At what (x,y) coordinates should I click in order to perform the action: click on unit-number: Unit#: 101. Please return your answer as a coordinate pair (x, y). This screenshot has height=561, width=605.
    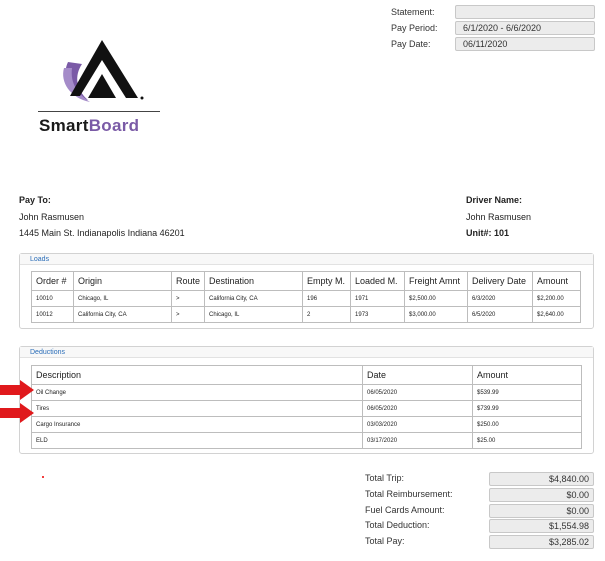
    Looking at the image, I should click on (488, 233).